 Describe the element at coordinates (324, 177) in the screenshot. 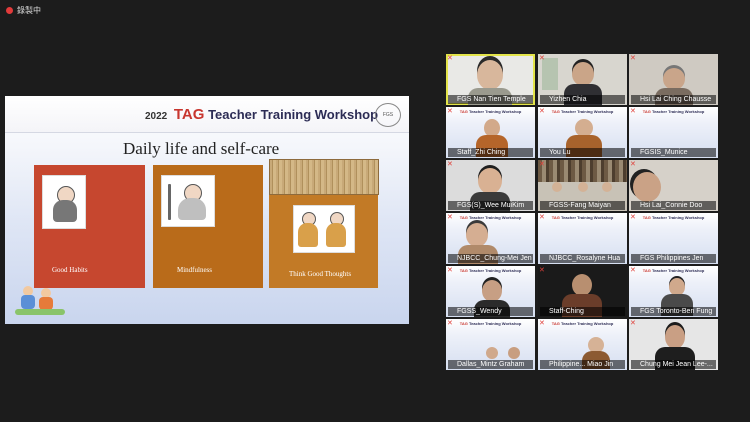

I see `scripture-scroll-image` at that location.